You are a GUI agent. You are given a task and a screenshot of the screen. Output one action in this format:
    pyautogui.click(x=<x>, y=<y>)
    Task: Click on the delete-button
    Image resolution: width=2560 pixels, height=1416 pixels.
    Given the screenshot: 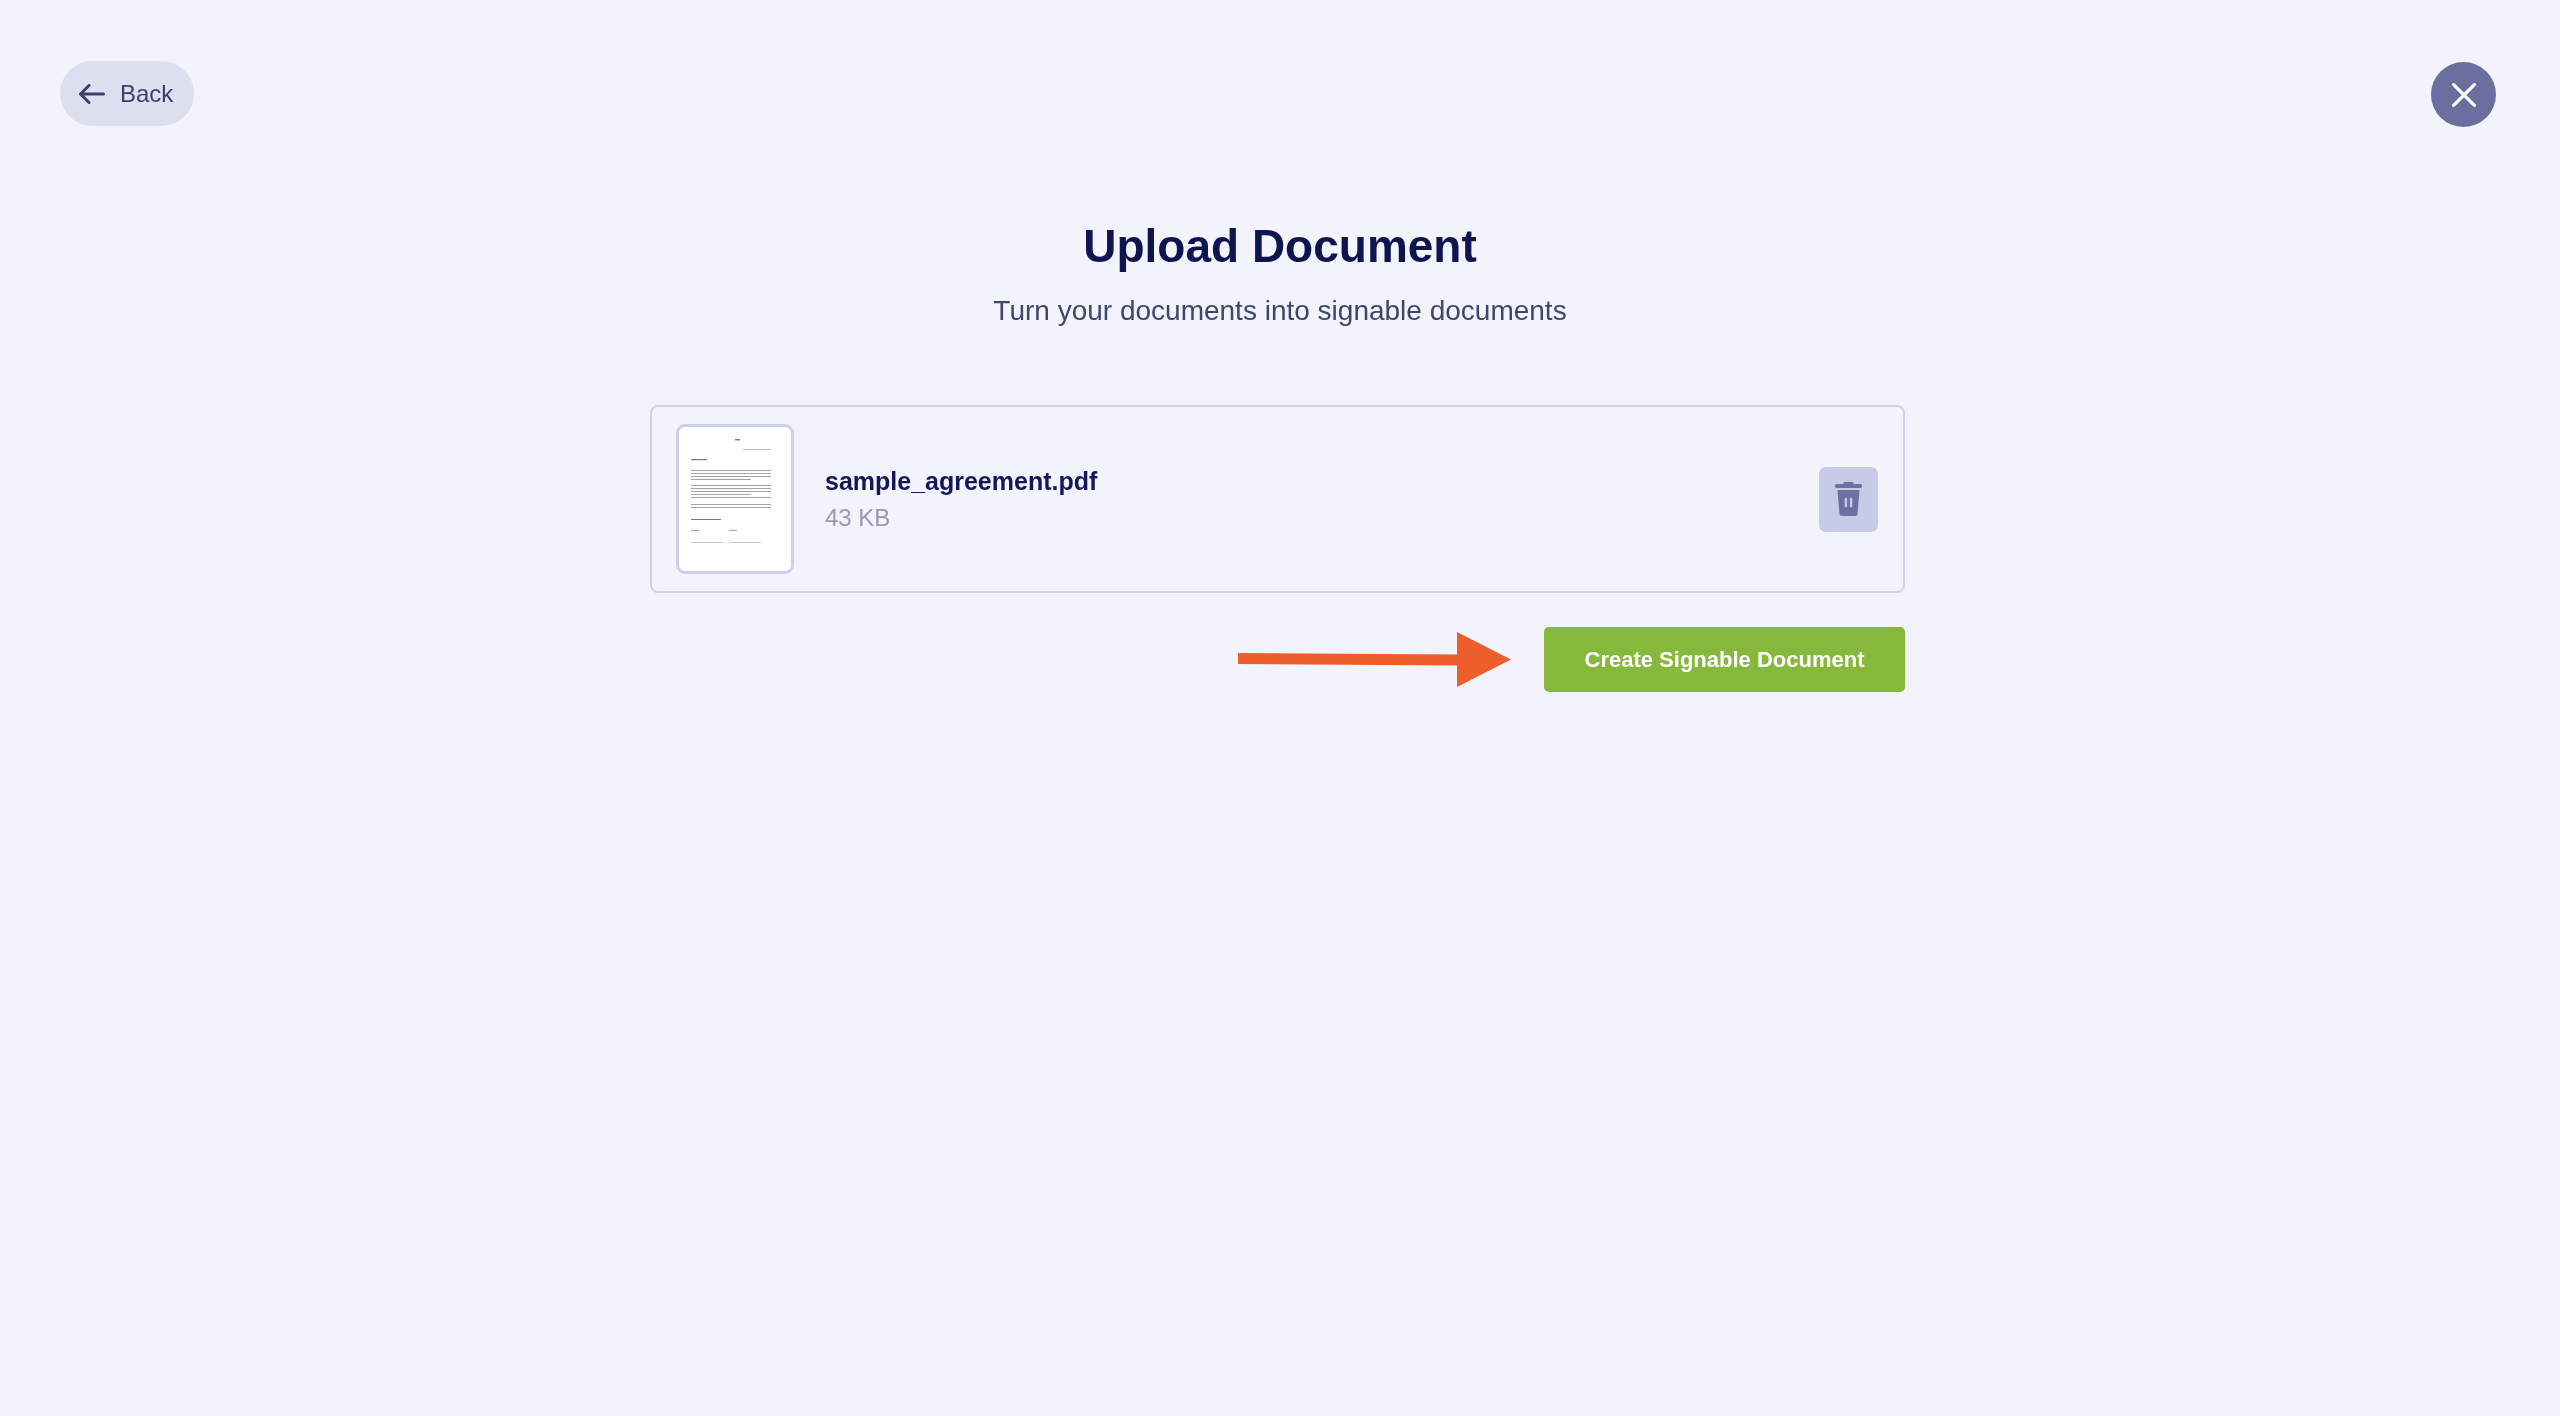 What is the action you would take?
    pyautogui.click(x=1848, y=499)
    